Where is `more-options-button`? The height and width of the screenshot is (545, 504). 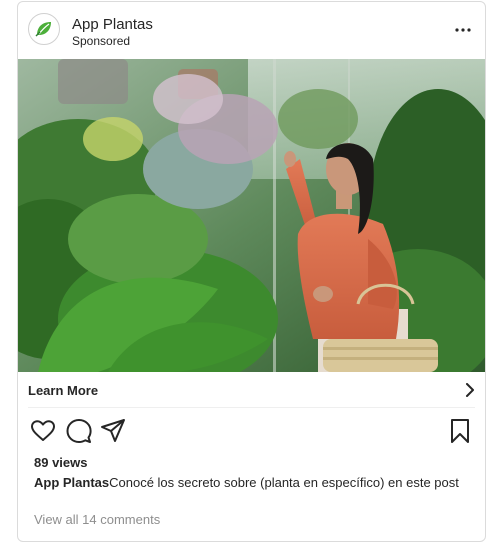
more-options-button is located at coordinates (463, 30).